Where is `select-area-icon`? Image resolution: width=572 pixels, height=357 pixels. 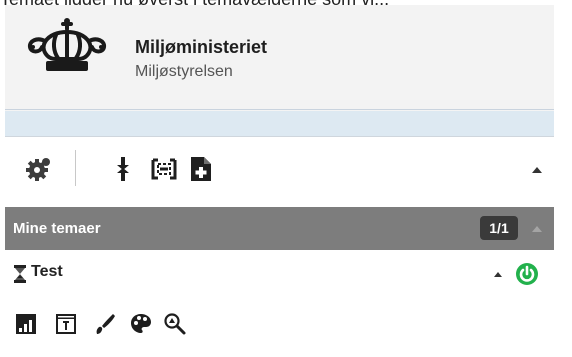
select-area-icon is located at coordinates (164, 169).